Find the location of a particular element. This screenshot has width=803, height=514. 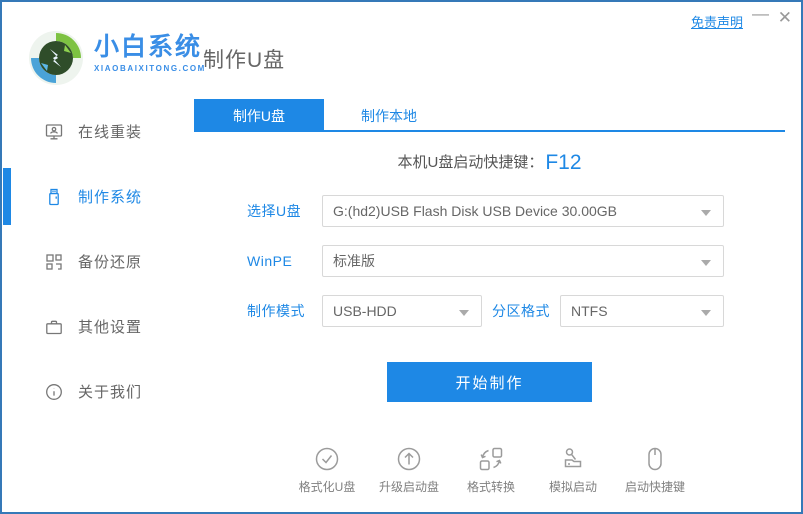

sidebar-item-make-system: 制作系统 is located at coordinates (98, 196).